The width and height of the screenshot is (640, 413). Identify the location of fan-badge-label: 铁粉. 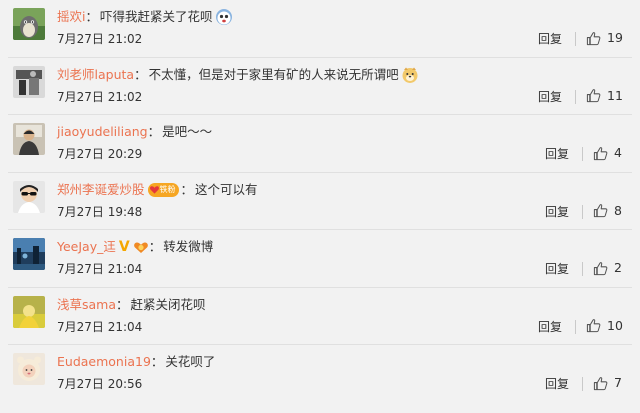
(167, 189).